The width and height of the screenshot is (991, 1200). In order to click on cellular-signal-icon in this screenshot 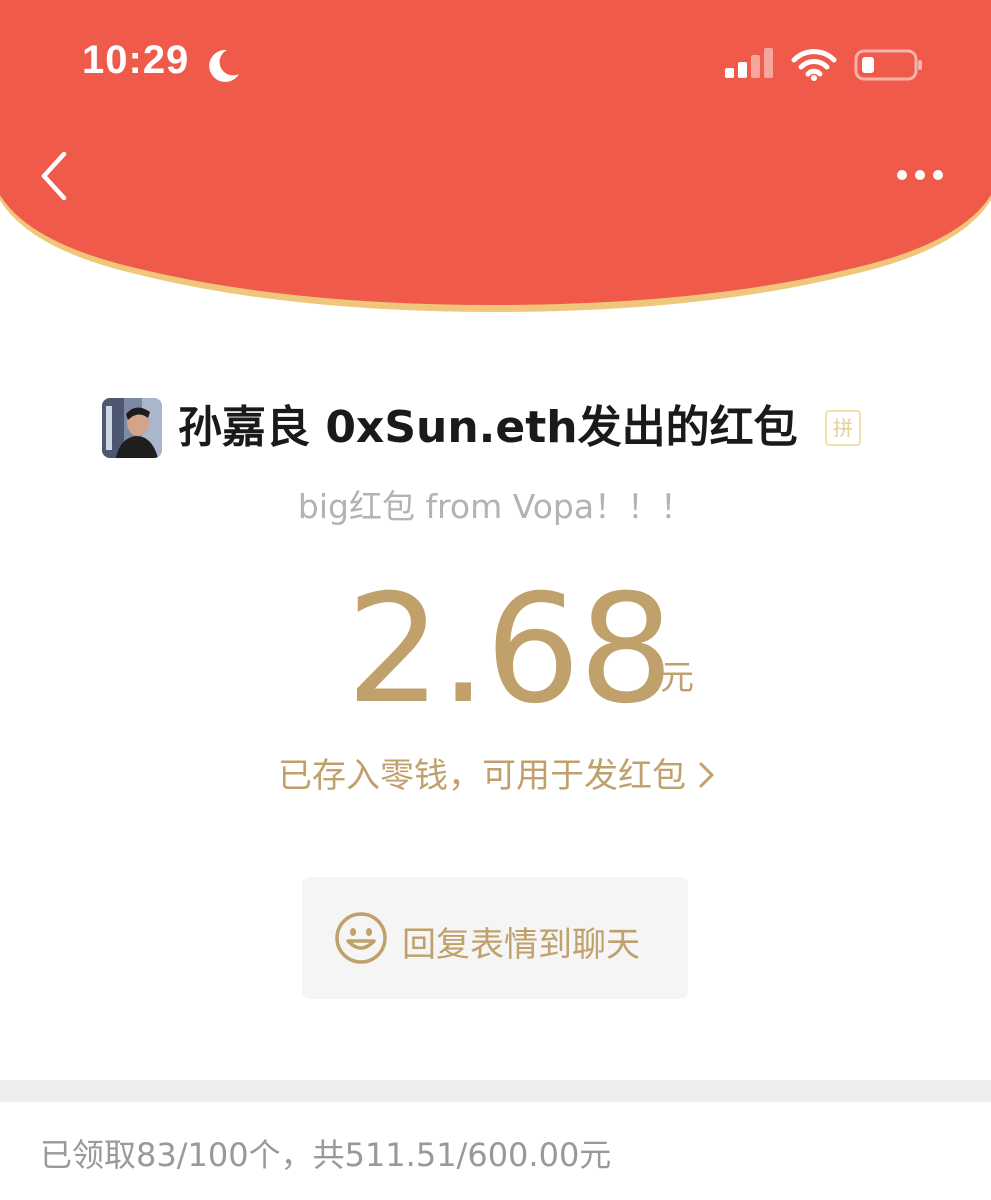, I will do `click(749, 63)`.